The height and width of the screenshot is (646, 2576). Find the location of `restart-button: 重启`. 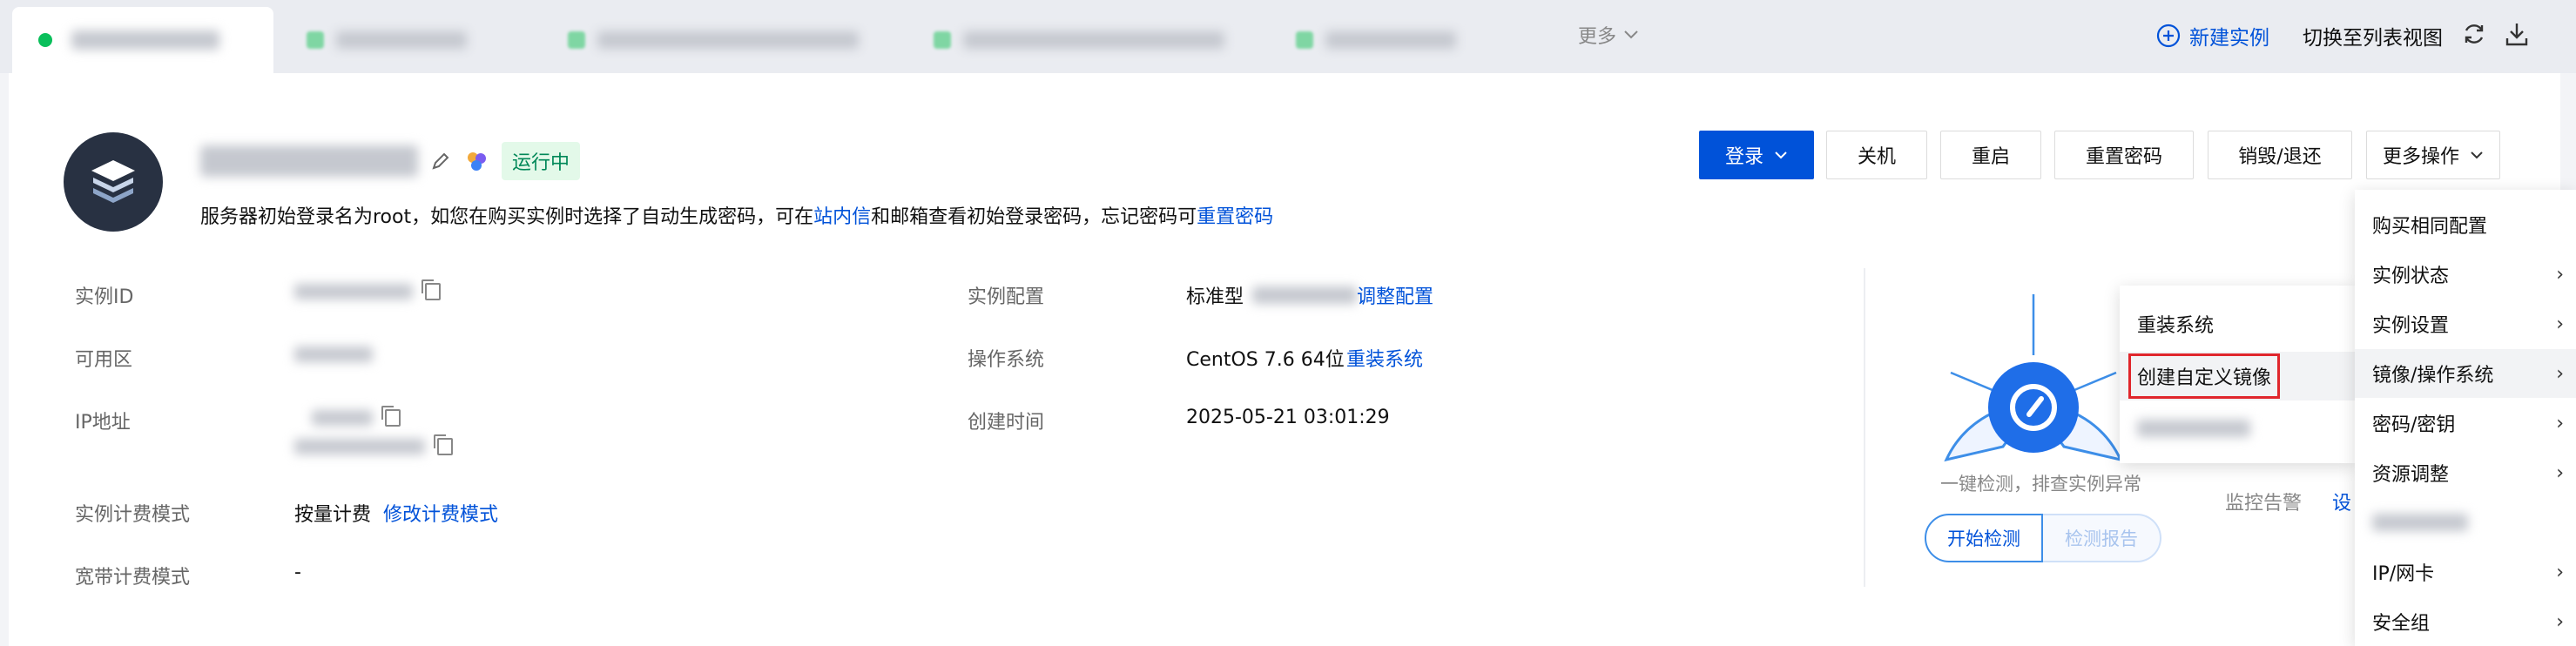

restart-button: 重启 is located at coordinates (1990, 155).